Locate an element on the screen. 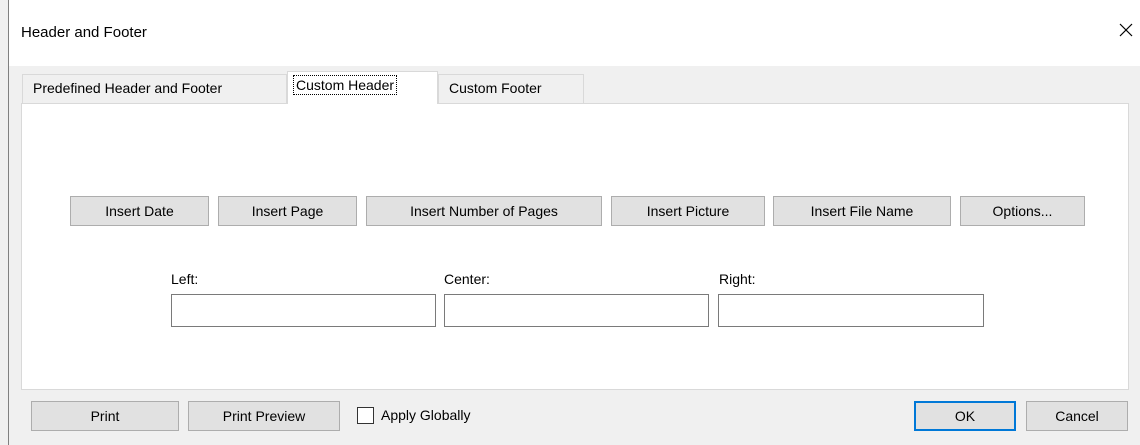  insert-file-name-button: Insert File Name is located at coordinates (862, 211).